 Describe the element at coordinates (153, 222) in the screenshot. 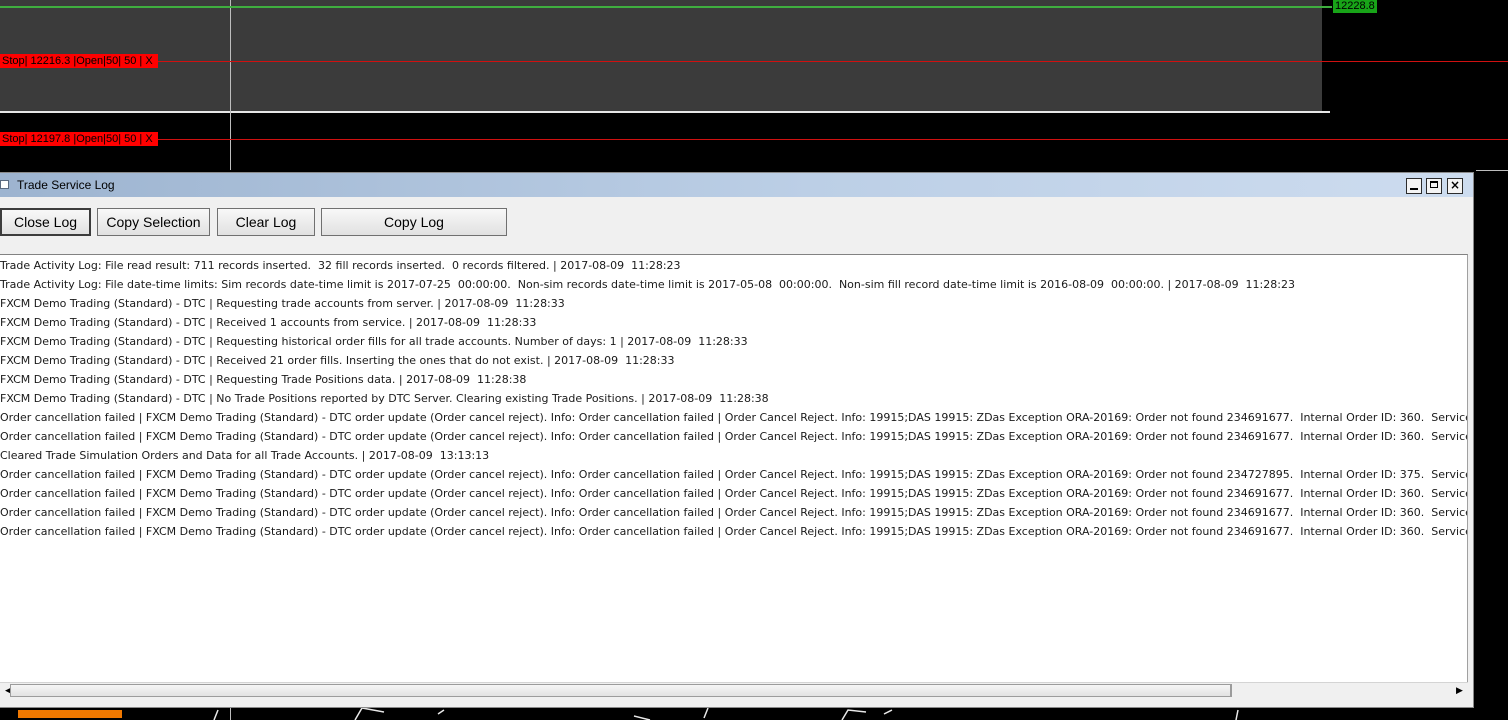

I see `copy-selection-button: Copy Selection` at that location.